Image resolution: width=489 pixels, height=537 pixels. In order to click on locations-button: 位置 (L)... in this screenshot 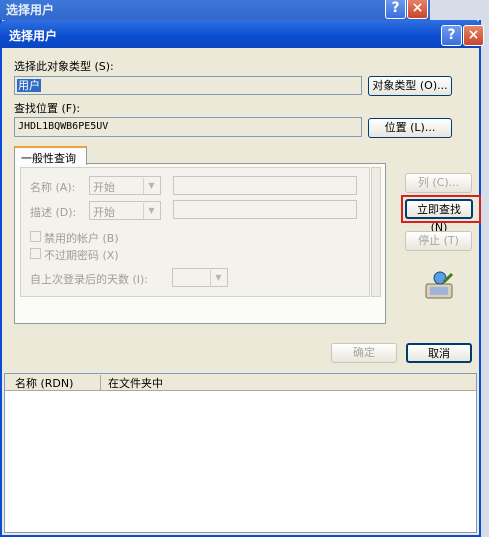, I will do `click(410, 128)`.